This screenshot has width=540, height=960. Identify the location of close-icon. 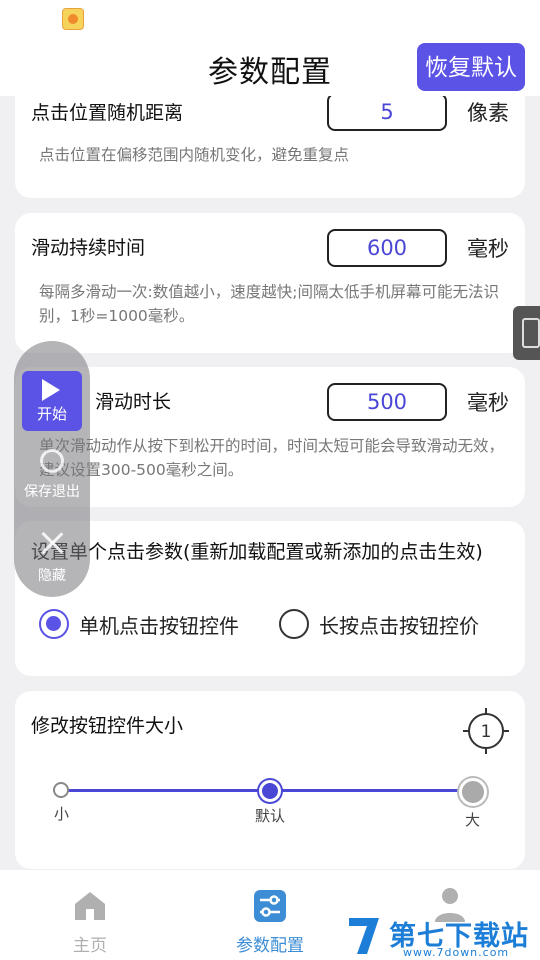
(52, 543).